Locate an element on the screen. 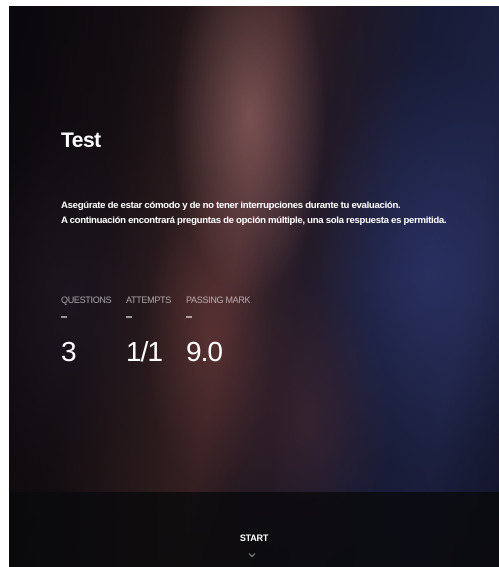 This screenshot has width=499, height=567. page-title: Test is located at coordinates (81, 140).